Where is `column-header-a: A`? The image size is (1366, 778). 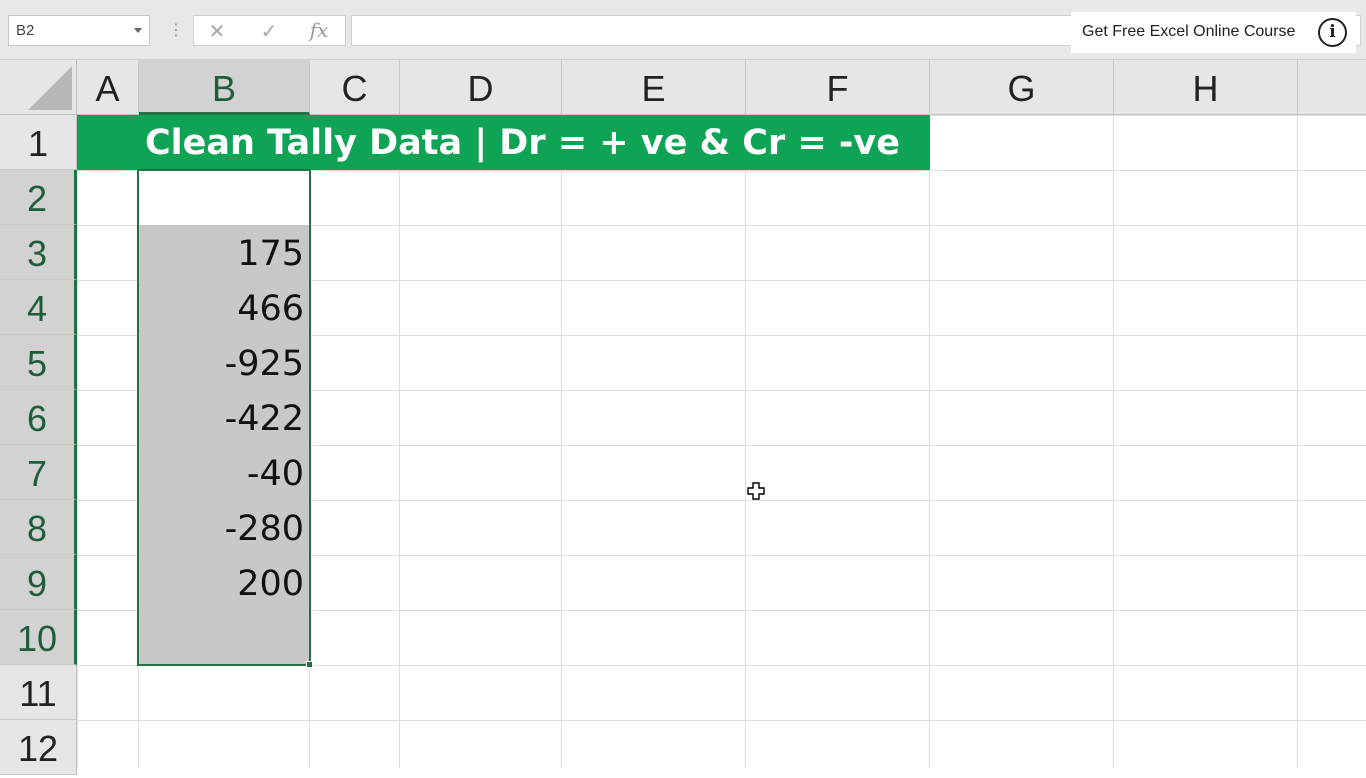
column-header-a: A is located at coordinates (108, 87).